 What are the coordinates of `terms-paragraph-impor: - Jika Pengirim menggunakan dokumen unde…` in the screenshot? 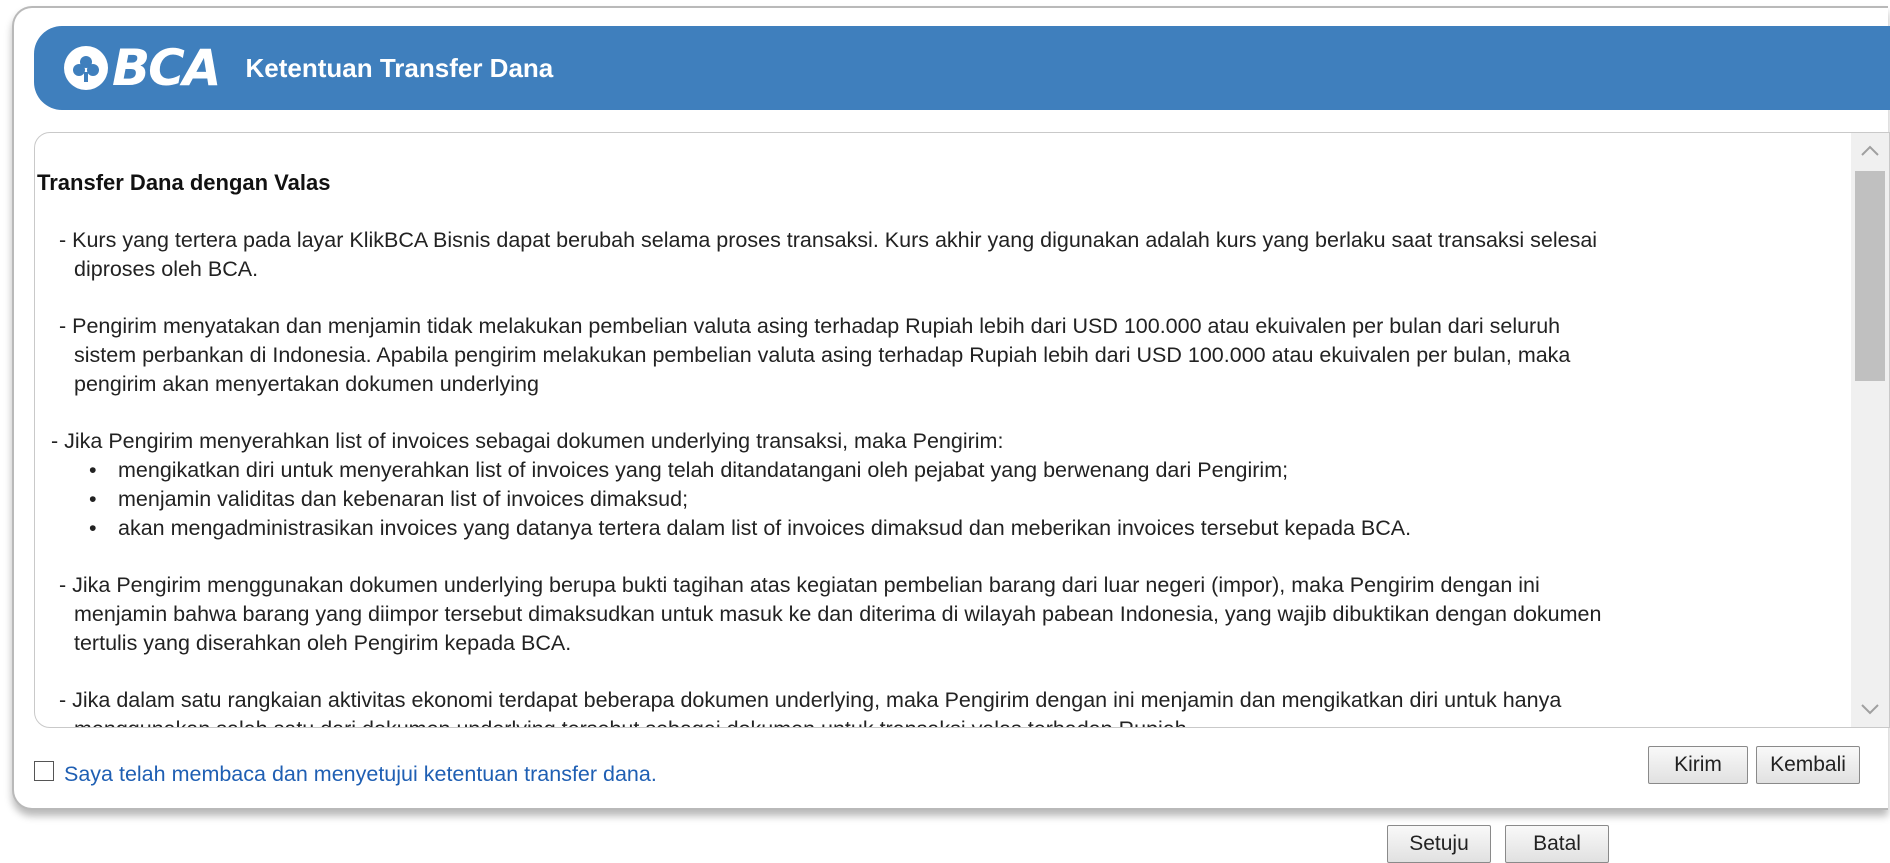 It's located at (830, 614).